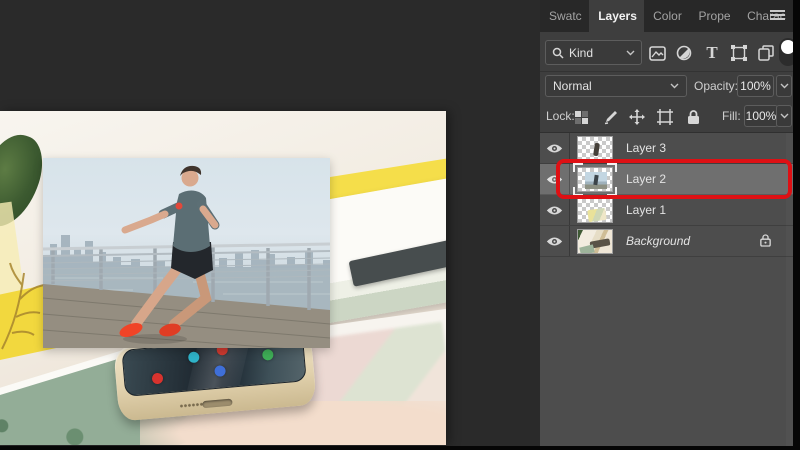  What do you see at coordinates (400, 448) in the screenshot?
I see `screenshot-border-bottom` at bounding box center [400, 448].